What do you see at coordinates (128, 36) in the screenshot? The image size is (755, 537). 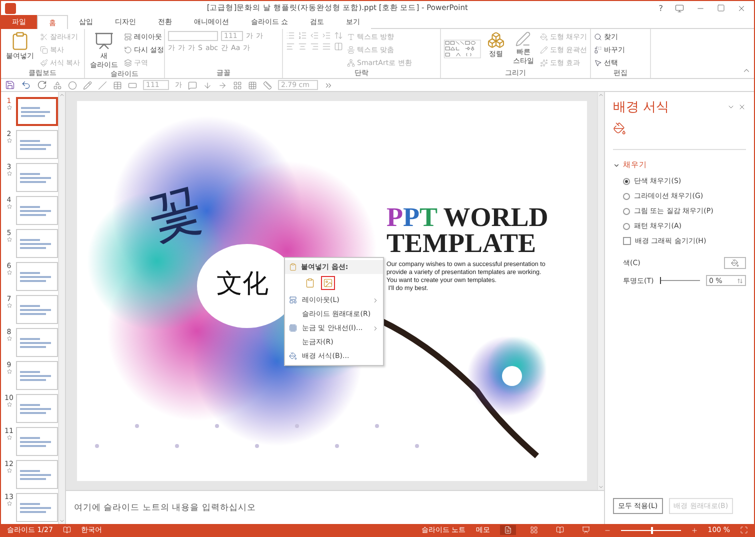 I see `layout-icon` at bounding box center [128, 36].